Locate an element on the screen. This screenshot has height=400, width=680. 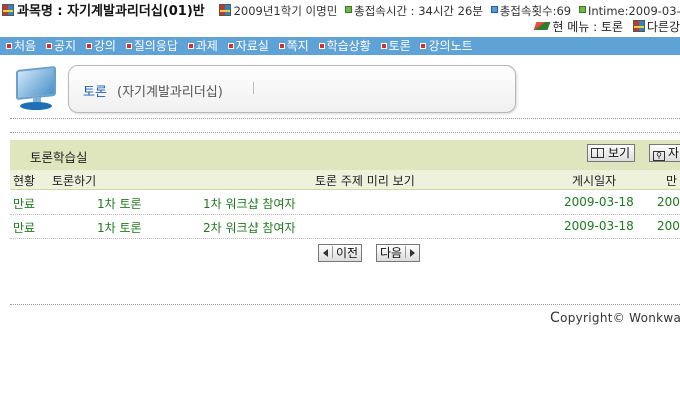
col-discussion: 토론하기 is located at coordinates (74, 181).